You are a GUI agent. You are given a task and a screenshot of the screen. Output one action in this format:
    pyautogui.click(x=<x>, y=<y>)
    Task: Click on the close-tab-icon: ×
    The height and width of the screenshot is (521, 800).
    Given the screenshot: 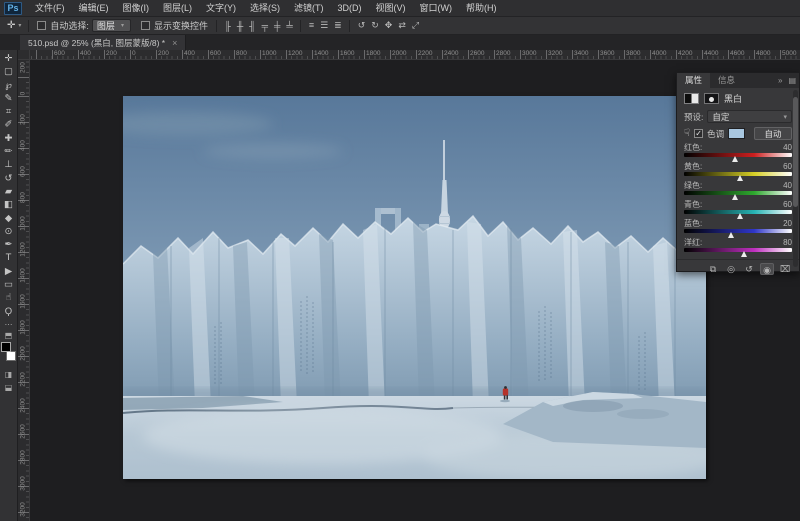 What is the action you would take?
    pyautogui.click(x=174, y=43)
    